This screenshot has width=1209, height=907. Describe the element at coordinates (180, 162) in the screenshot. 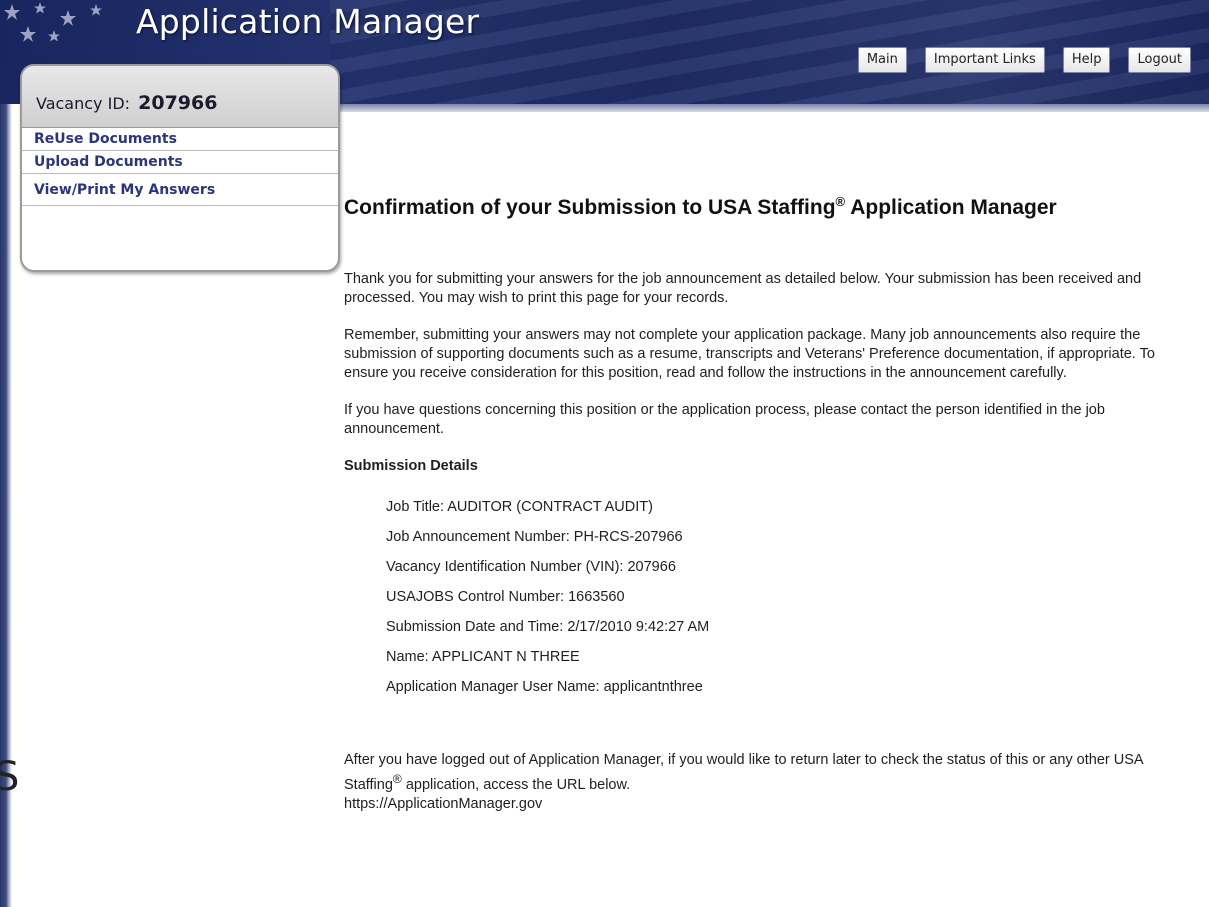

I see `sidebar-item-upload-documents: Upload Documents` at that location.